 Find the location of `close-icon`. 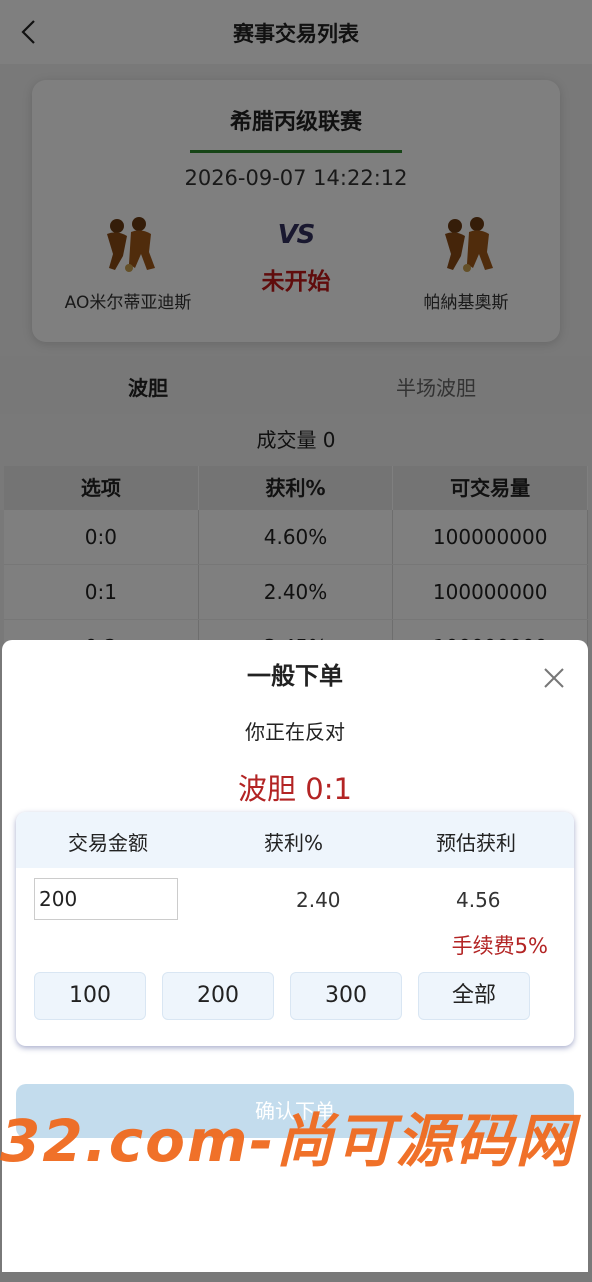

close-icon is located at coordinates (554, 678).